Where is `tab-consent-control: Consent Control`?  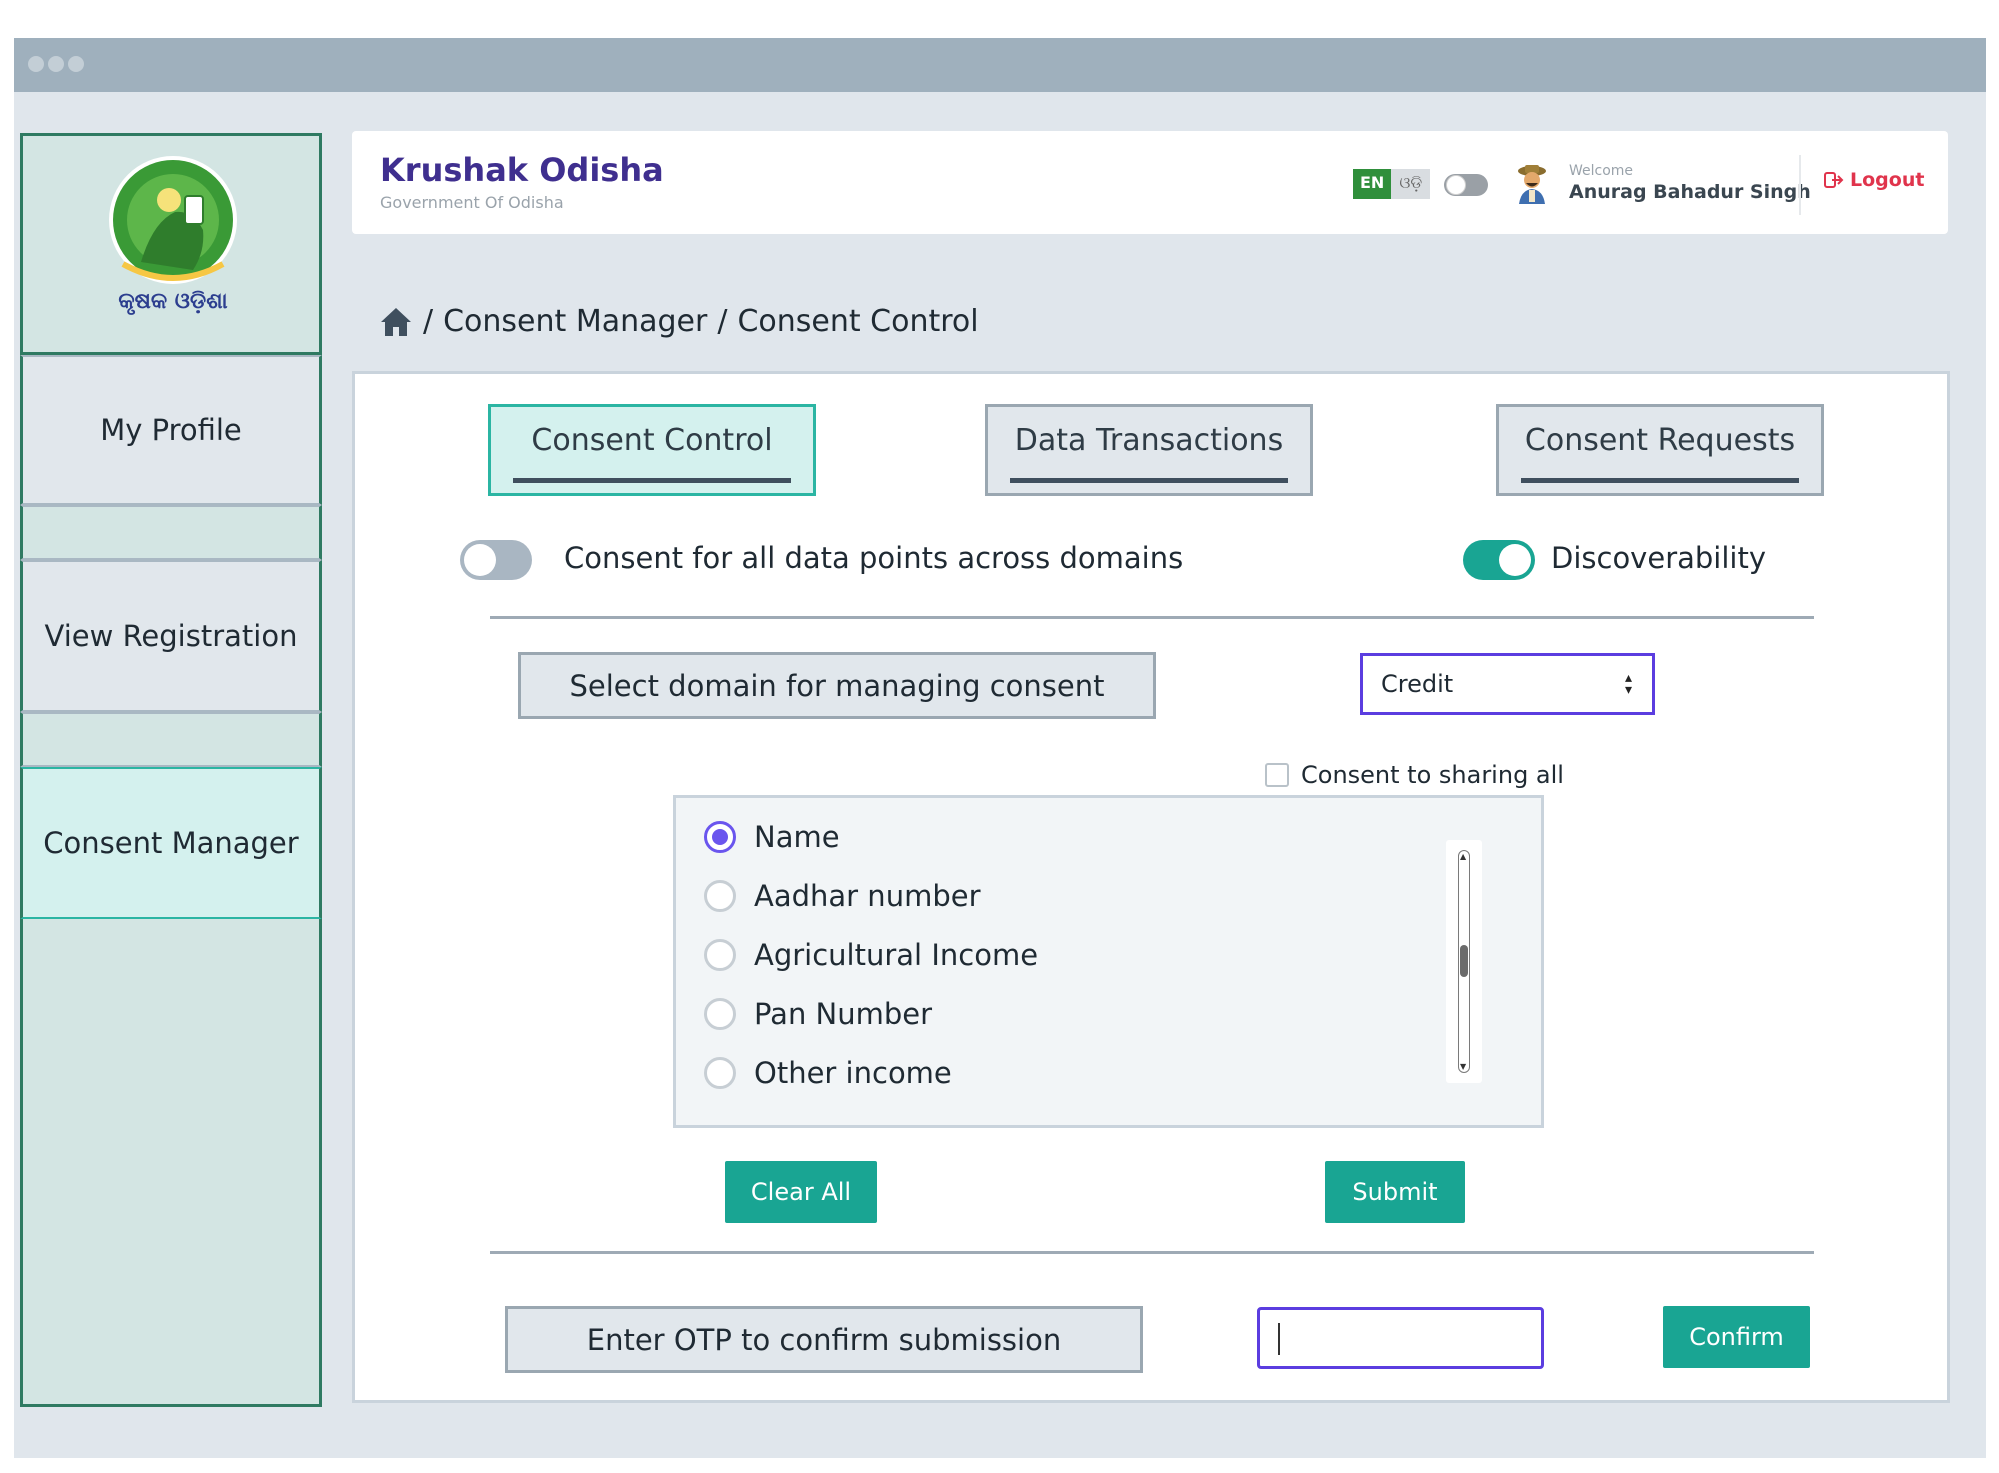 tab-consent-control: Consent Control is located at coordinates (652, 450).